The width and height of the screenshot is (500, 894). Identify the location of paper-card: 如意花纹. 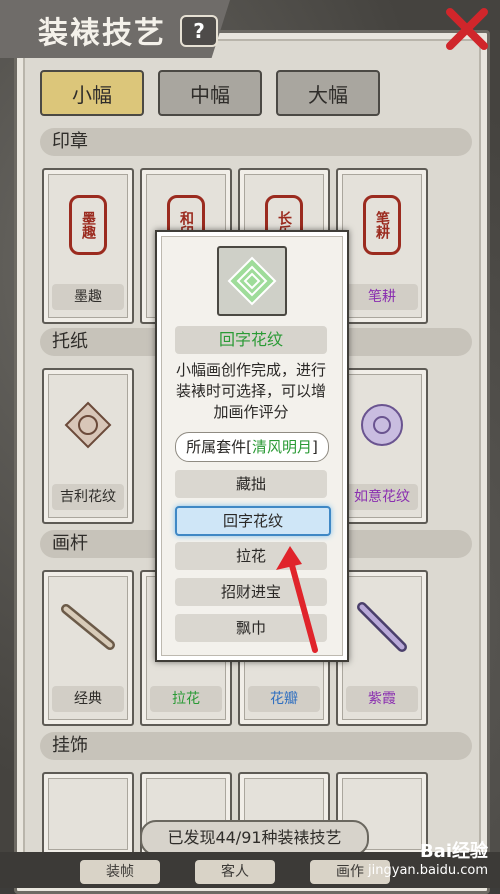
(382, 446).